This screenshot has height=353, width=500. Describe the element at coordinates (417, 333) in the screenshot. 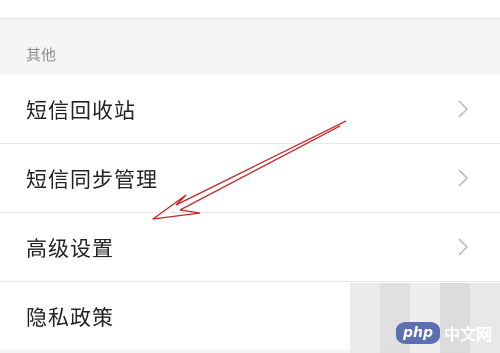

I see `watermark-php-badge: php` at that location.